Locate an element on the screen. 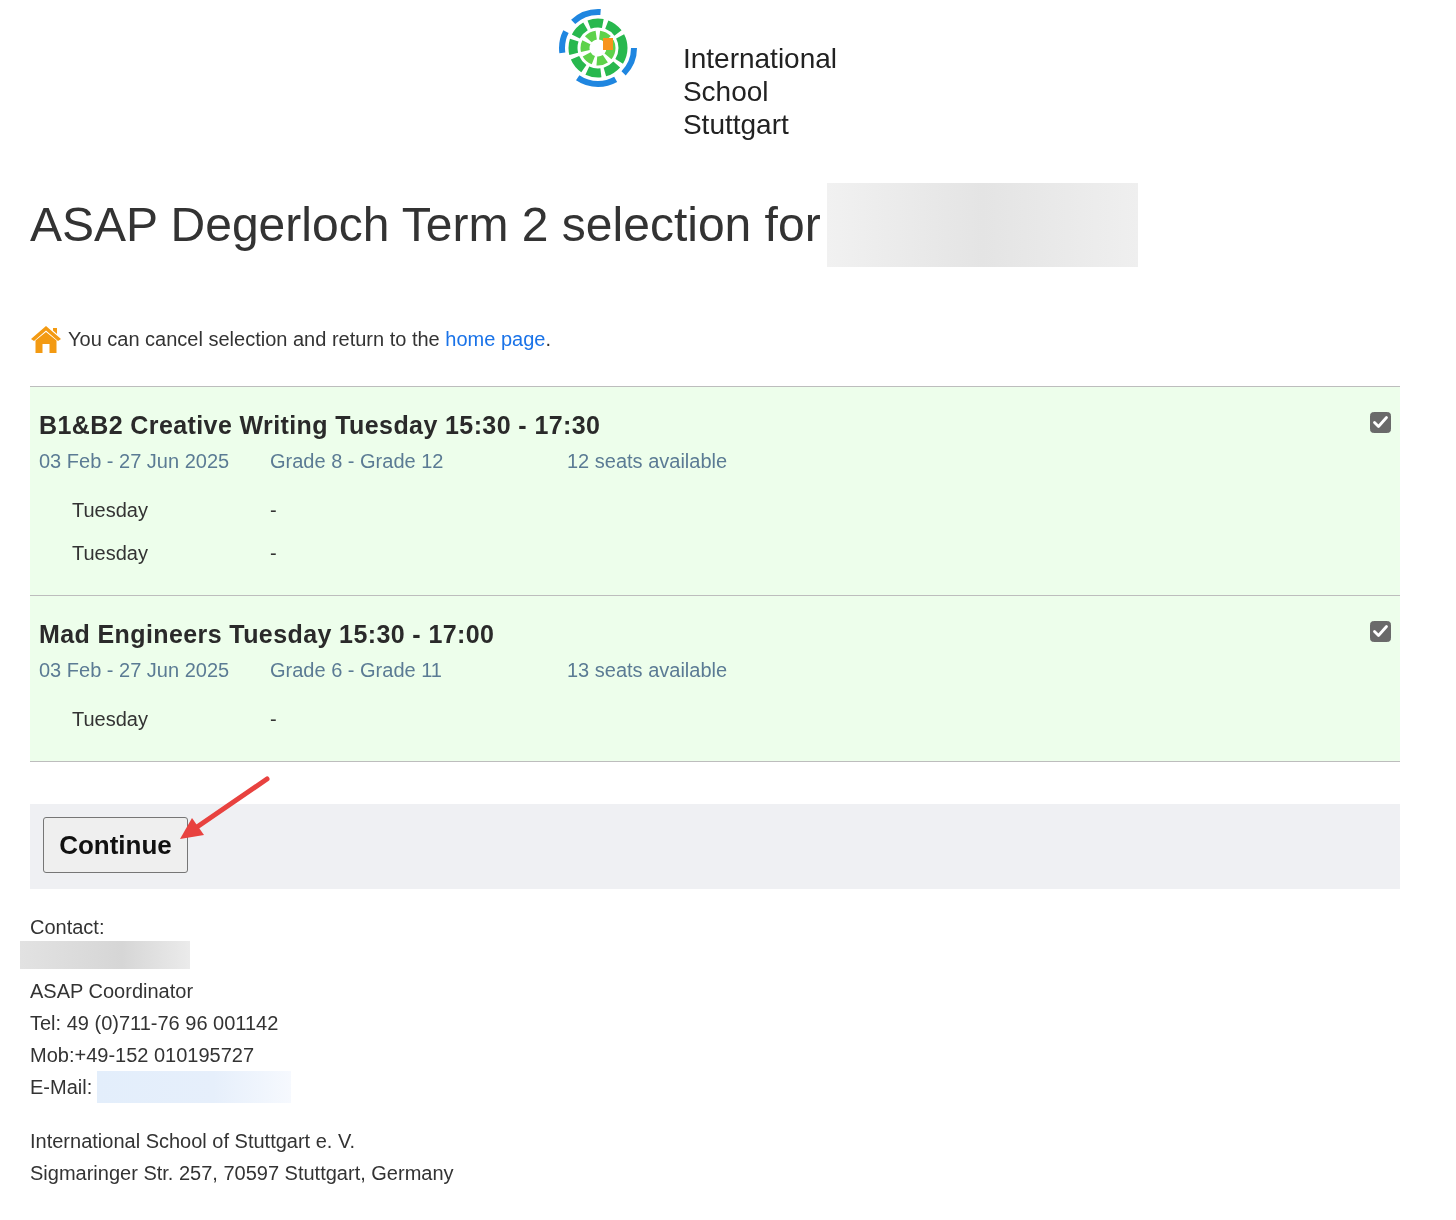  notice-text: You can cancel selection and return to the home page. is located at coordinates (309, 339).